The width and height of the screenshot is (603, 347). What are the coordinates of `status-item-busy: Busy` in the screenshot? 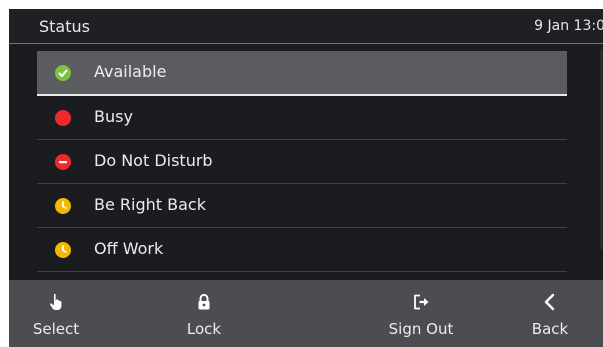 It's located at (302, 118).